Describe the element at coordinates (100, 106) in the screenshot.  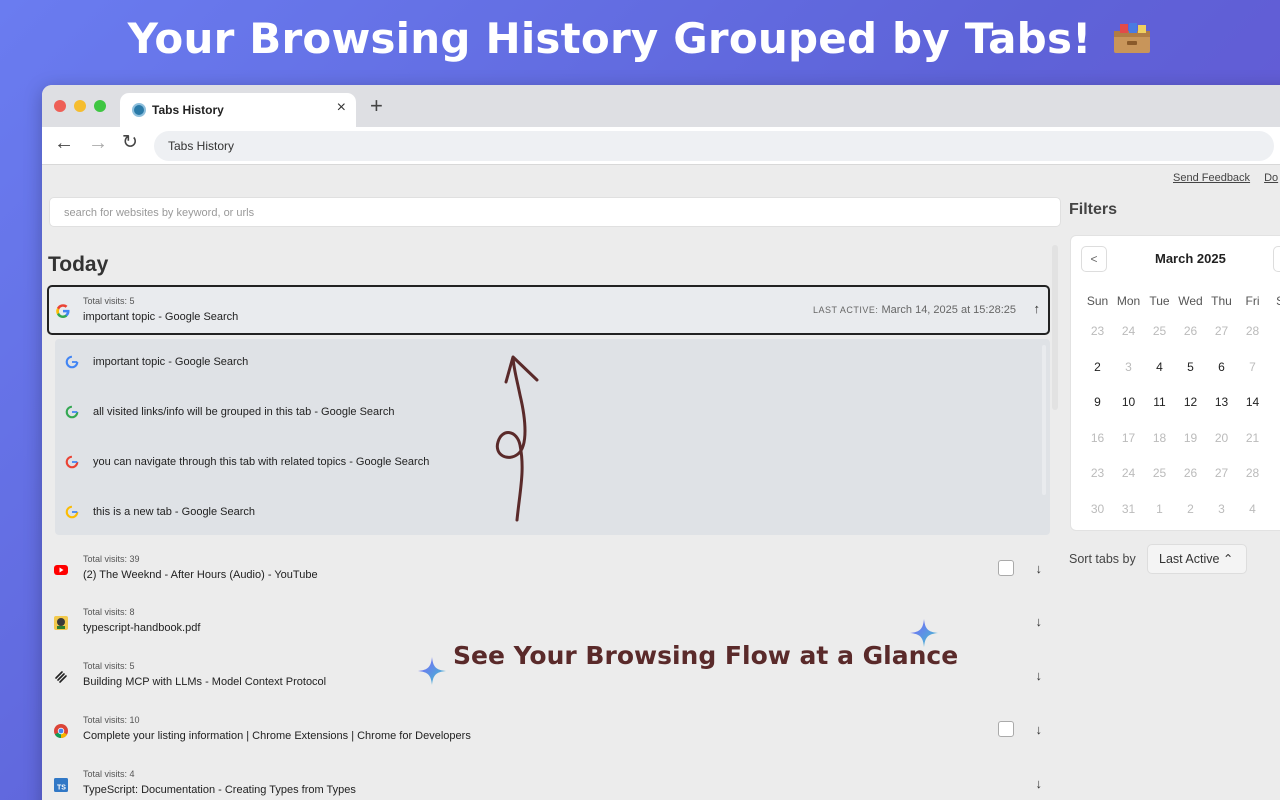
I see `maximize-window-button` at that location.